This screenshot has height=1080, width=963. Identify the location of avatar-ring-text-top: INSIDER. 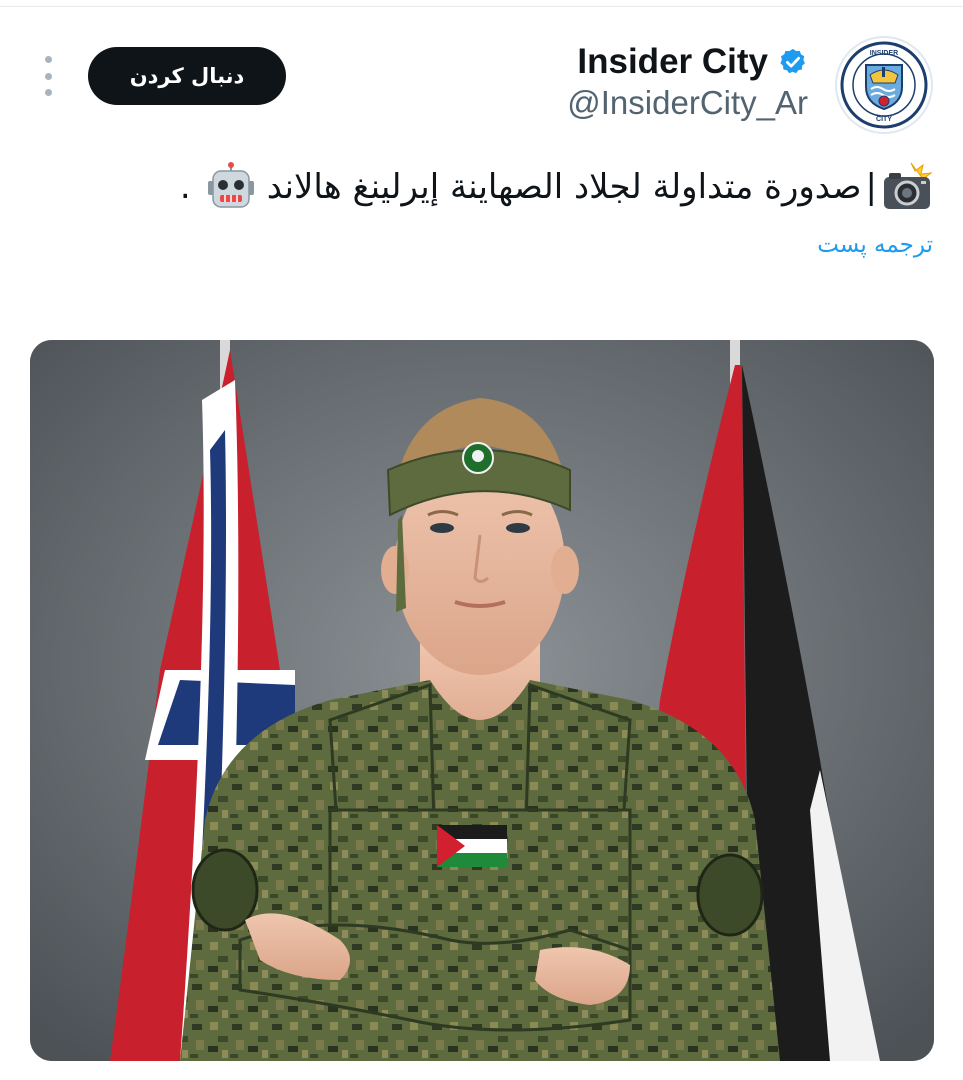
(884, 53).